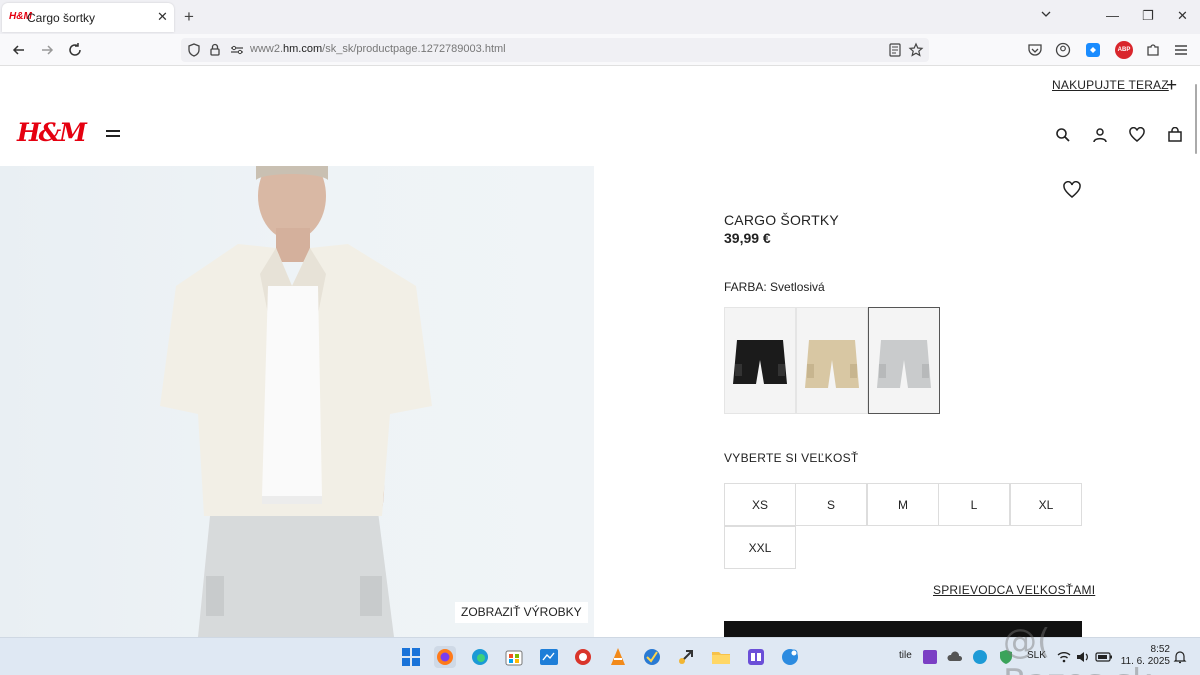 This screenshot has height=675, width=1200. Describe the element at coordinates (905, 655) in the screenshot. I see `tray-text: tile` at that location.